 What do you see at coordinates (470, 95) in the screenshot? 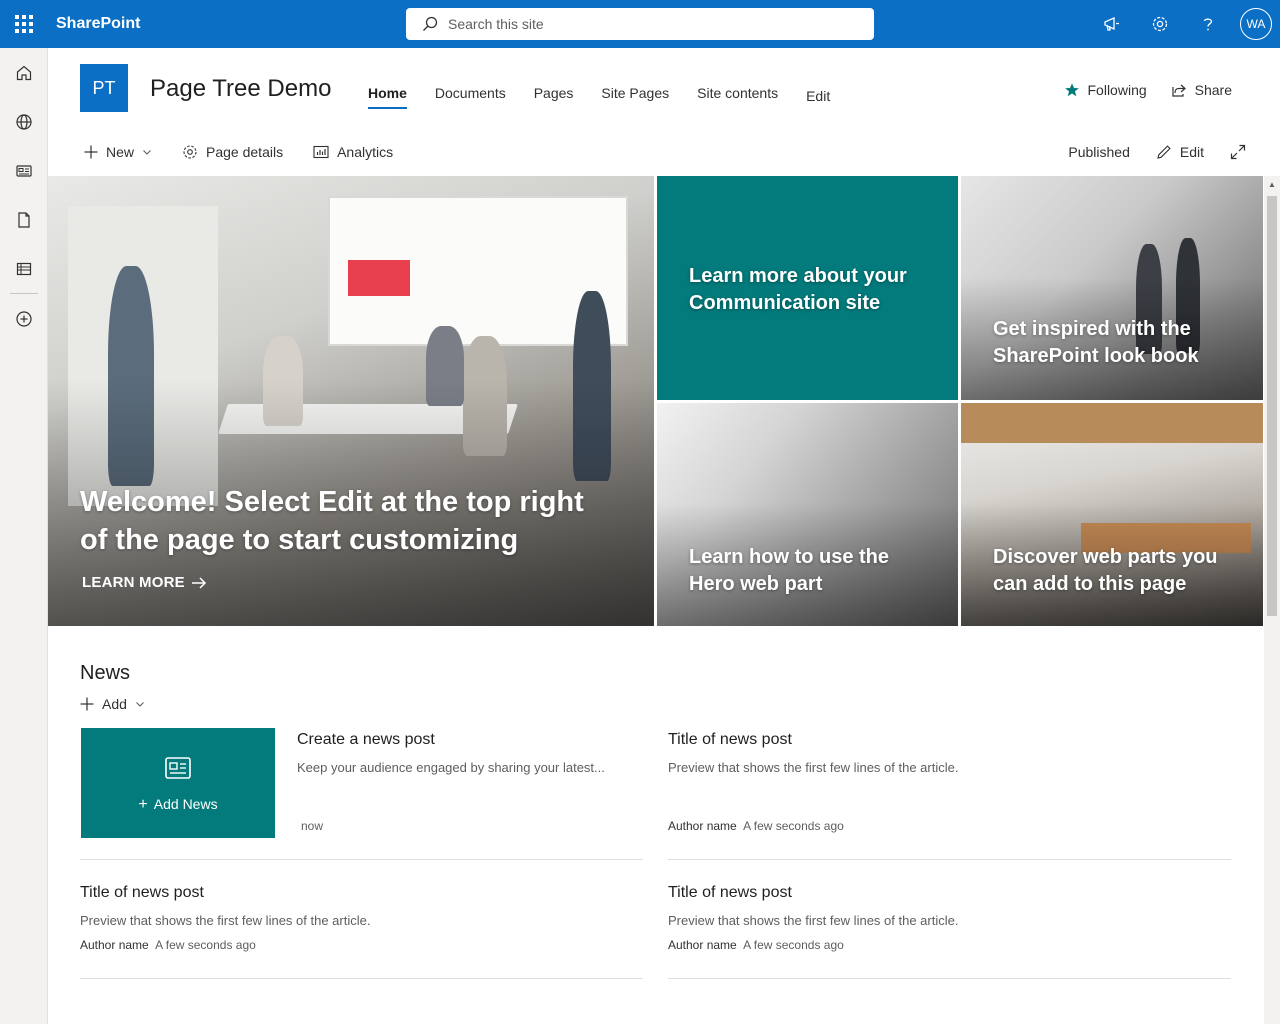
I see `nav-documents: Documents` at bounding box center [470, 95].